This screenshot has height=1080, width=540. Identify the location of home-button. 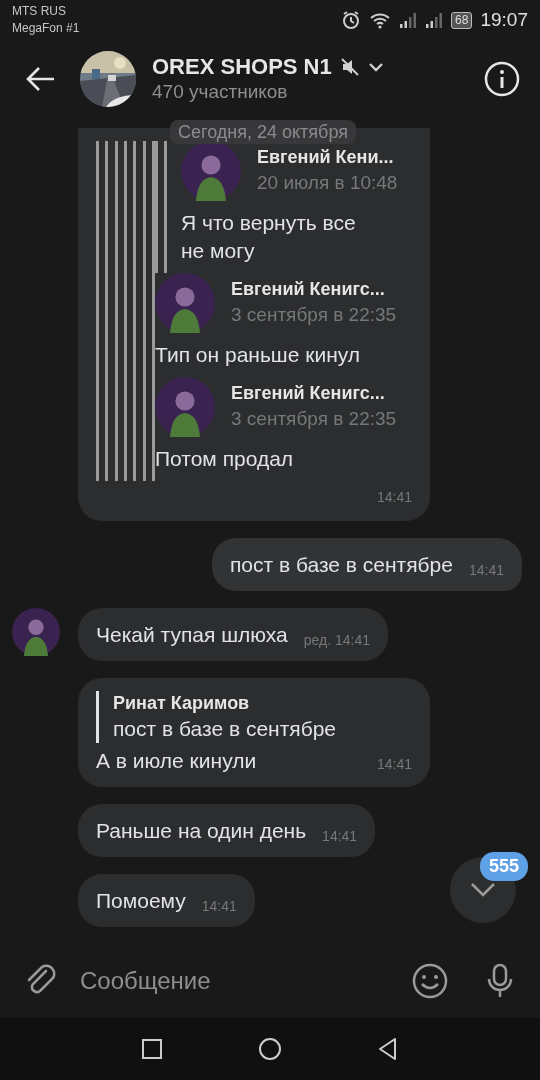
(270, 1049).